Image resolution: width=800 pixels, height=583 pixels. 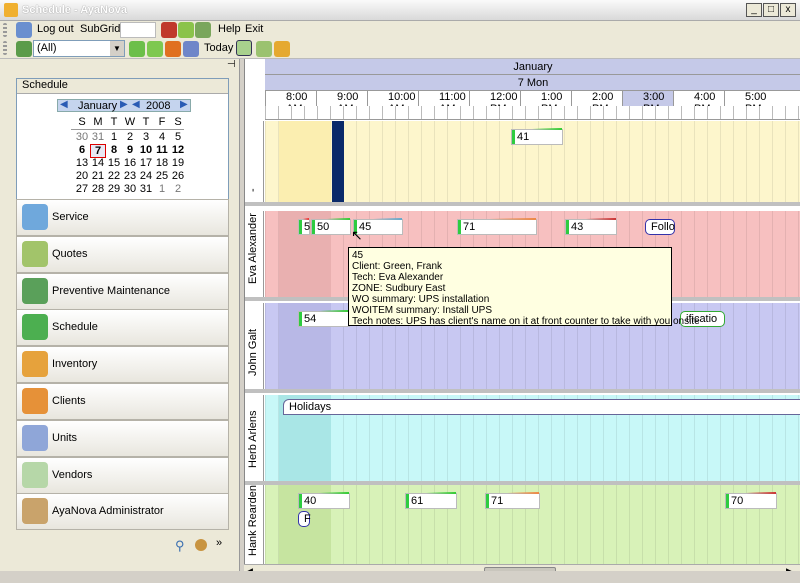 I want to click on user-settings-icon, so click(x=201, y=545).